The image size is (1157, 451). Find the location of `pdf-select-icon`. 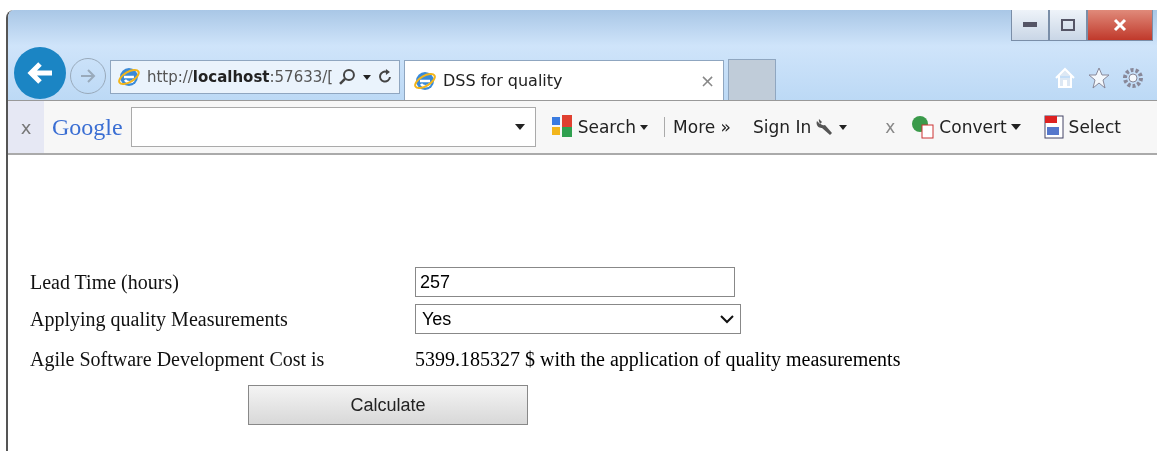

pdf-select-icon is located at coordinates (1053, 127).